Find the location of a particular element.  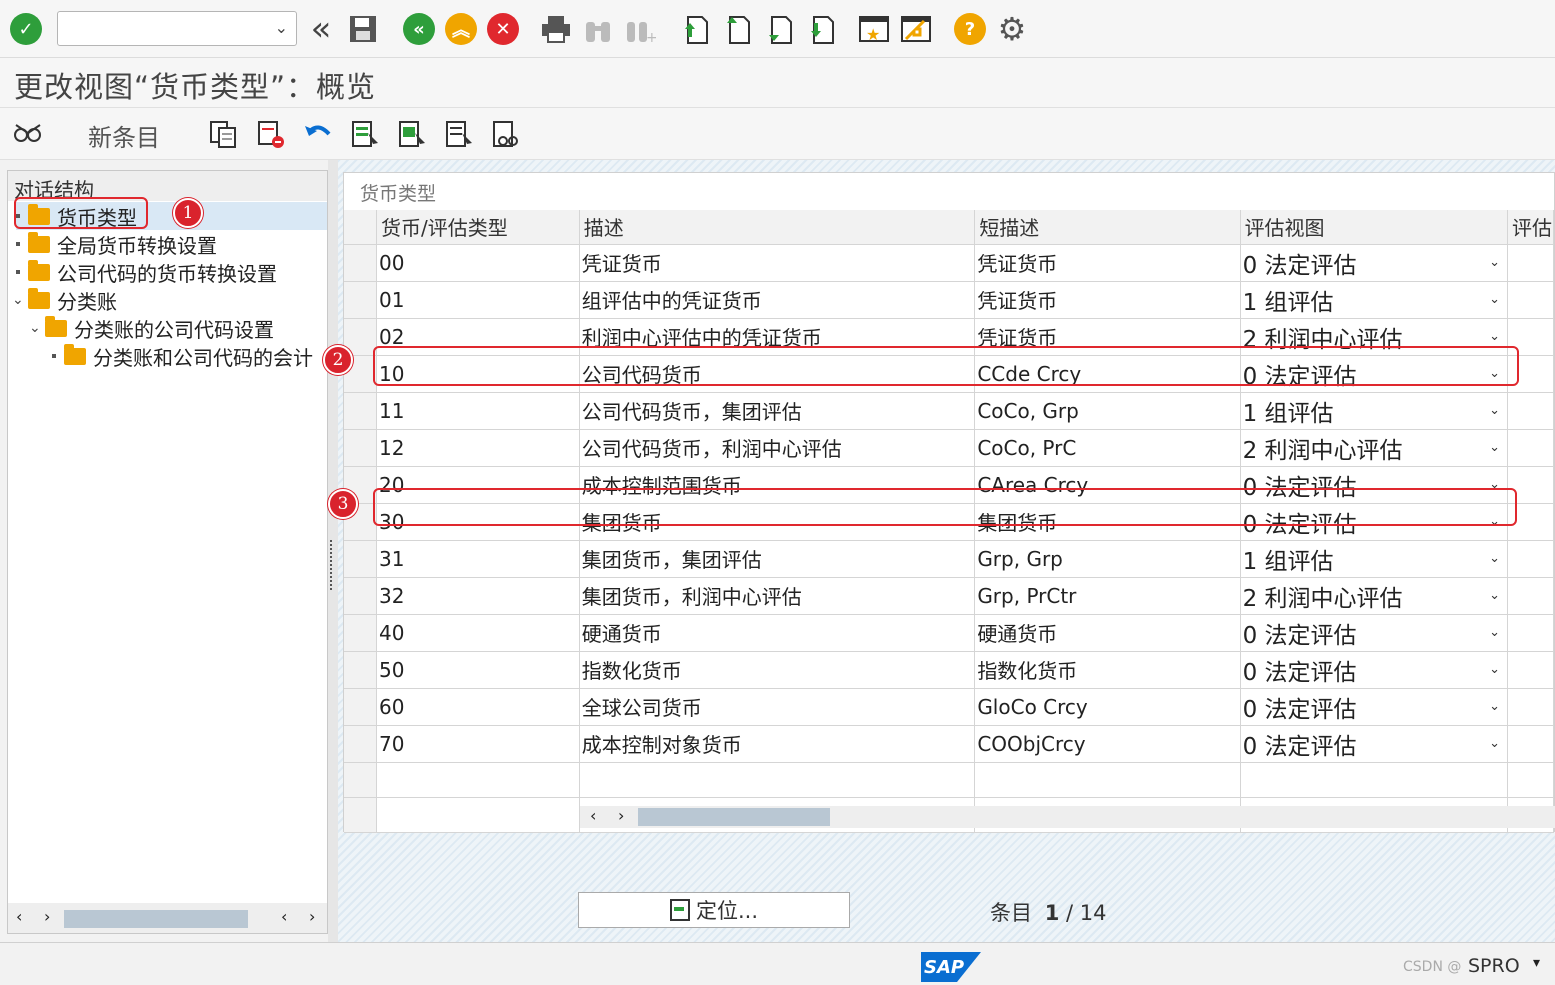

settings-icon: ⚙ is located at coordinates (1012, 29).